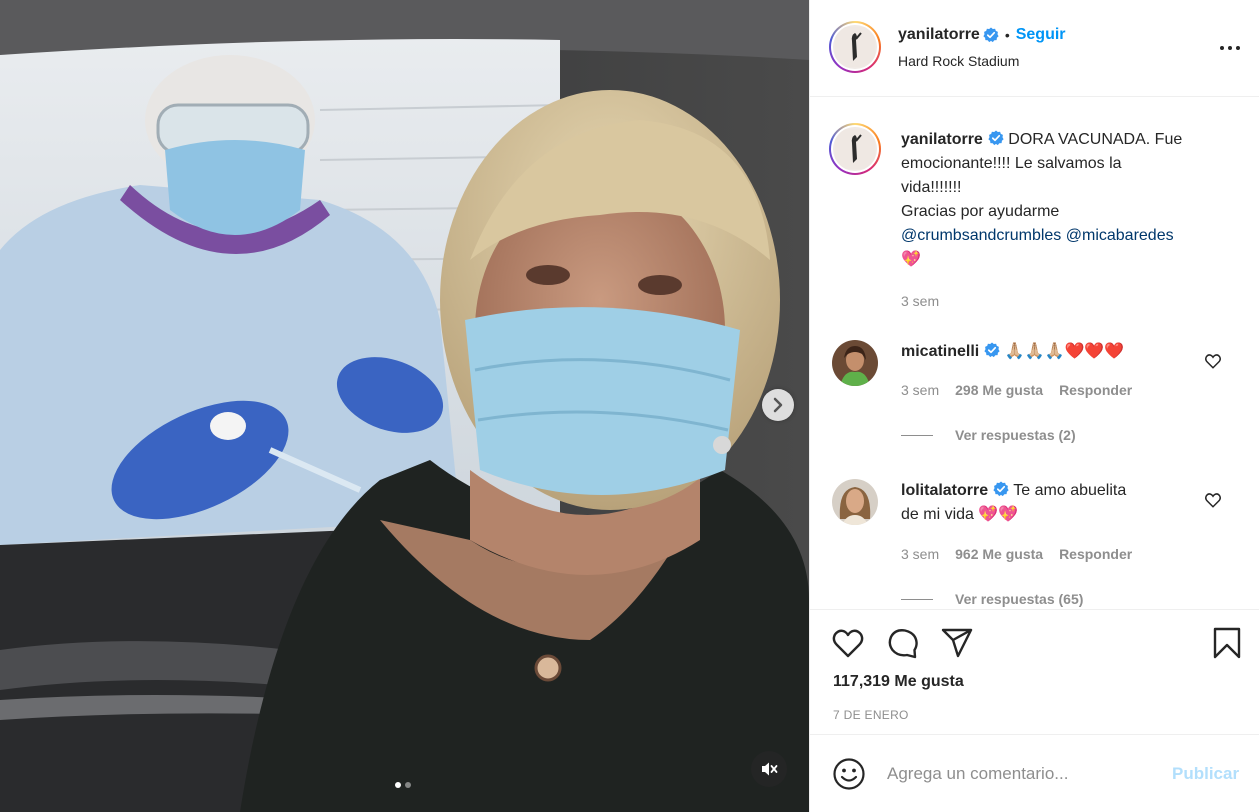  I want to click on comment-text: micatinelli 🙏🏼🙏🏼🙏🏼❤️❤️❤️, so click(1061, 352).